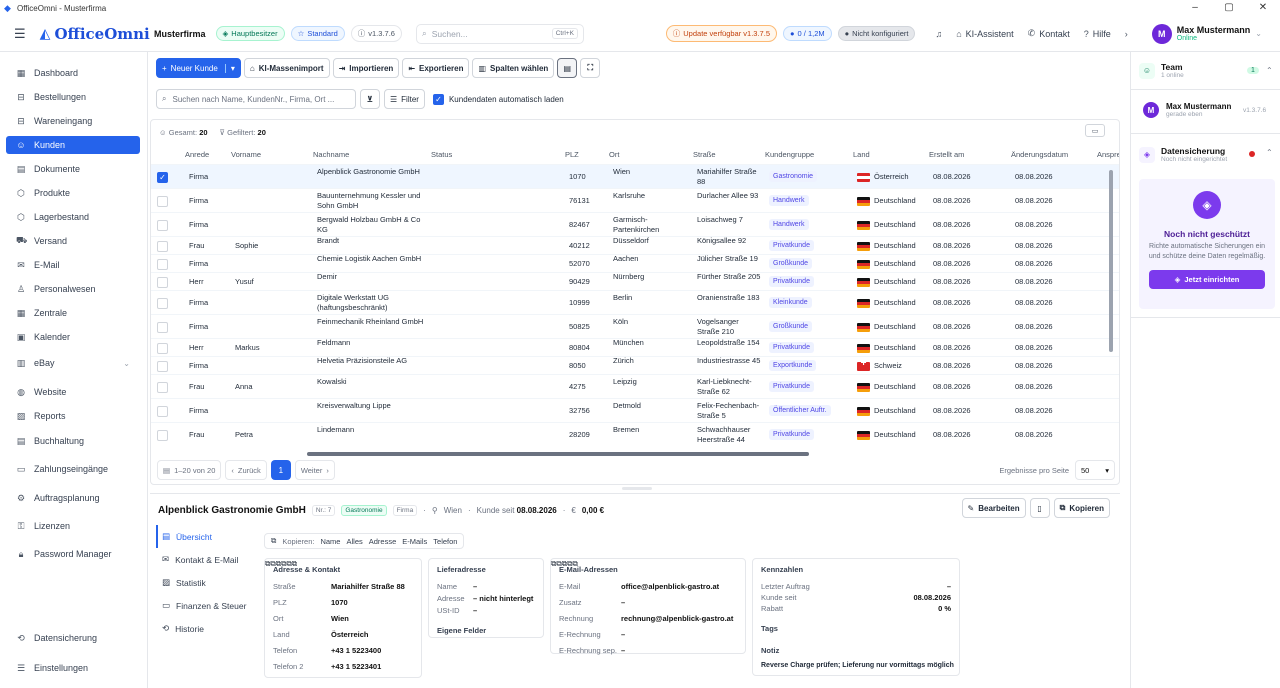 This screenshot has height=688, width=1280. What do you see at coordinates (614, 154) in the screenshot?
I see `column-header: Ort` at bounding box center [614, 154].